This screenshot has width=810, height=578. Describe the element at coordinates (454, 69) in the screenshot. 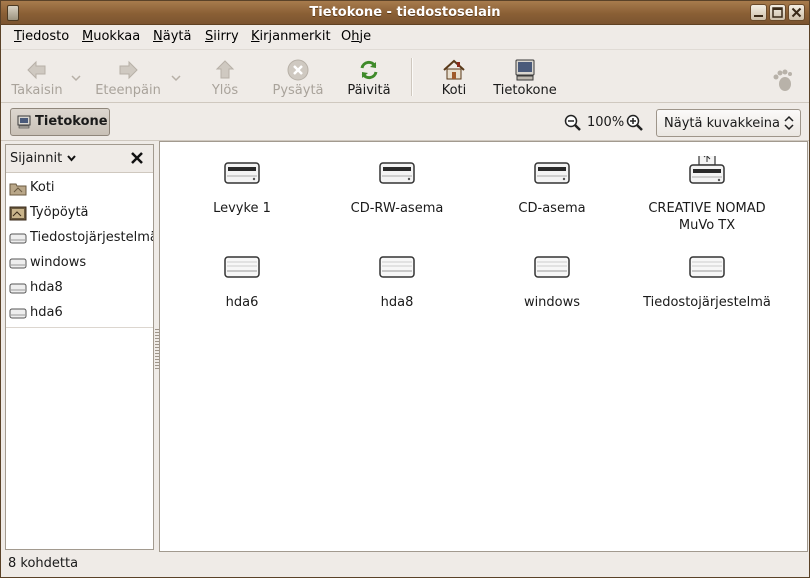

I see `home-icon` at that location.